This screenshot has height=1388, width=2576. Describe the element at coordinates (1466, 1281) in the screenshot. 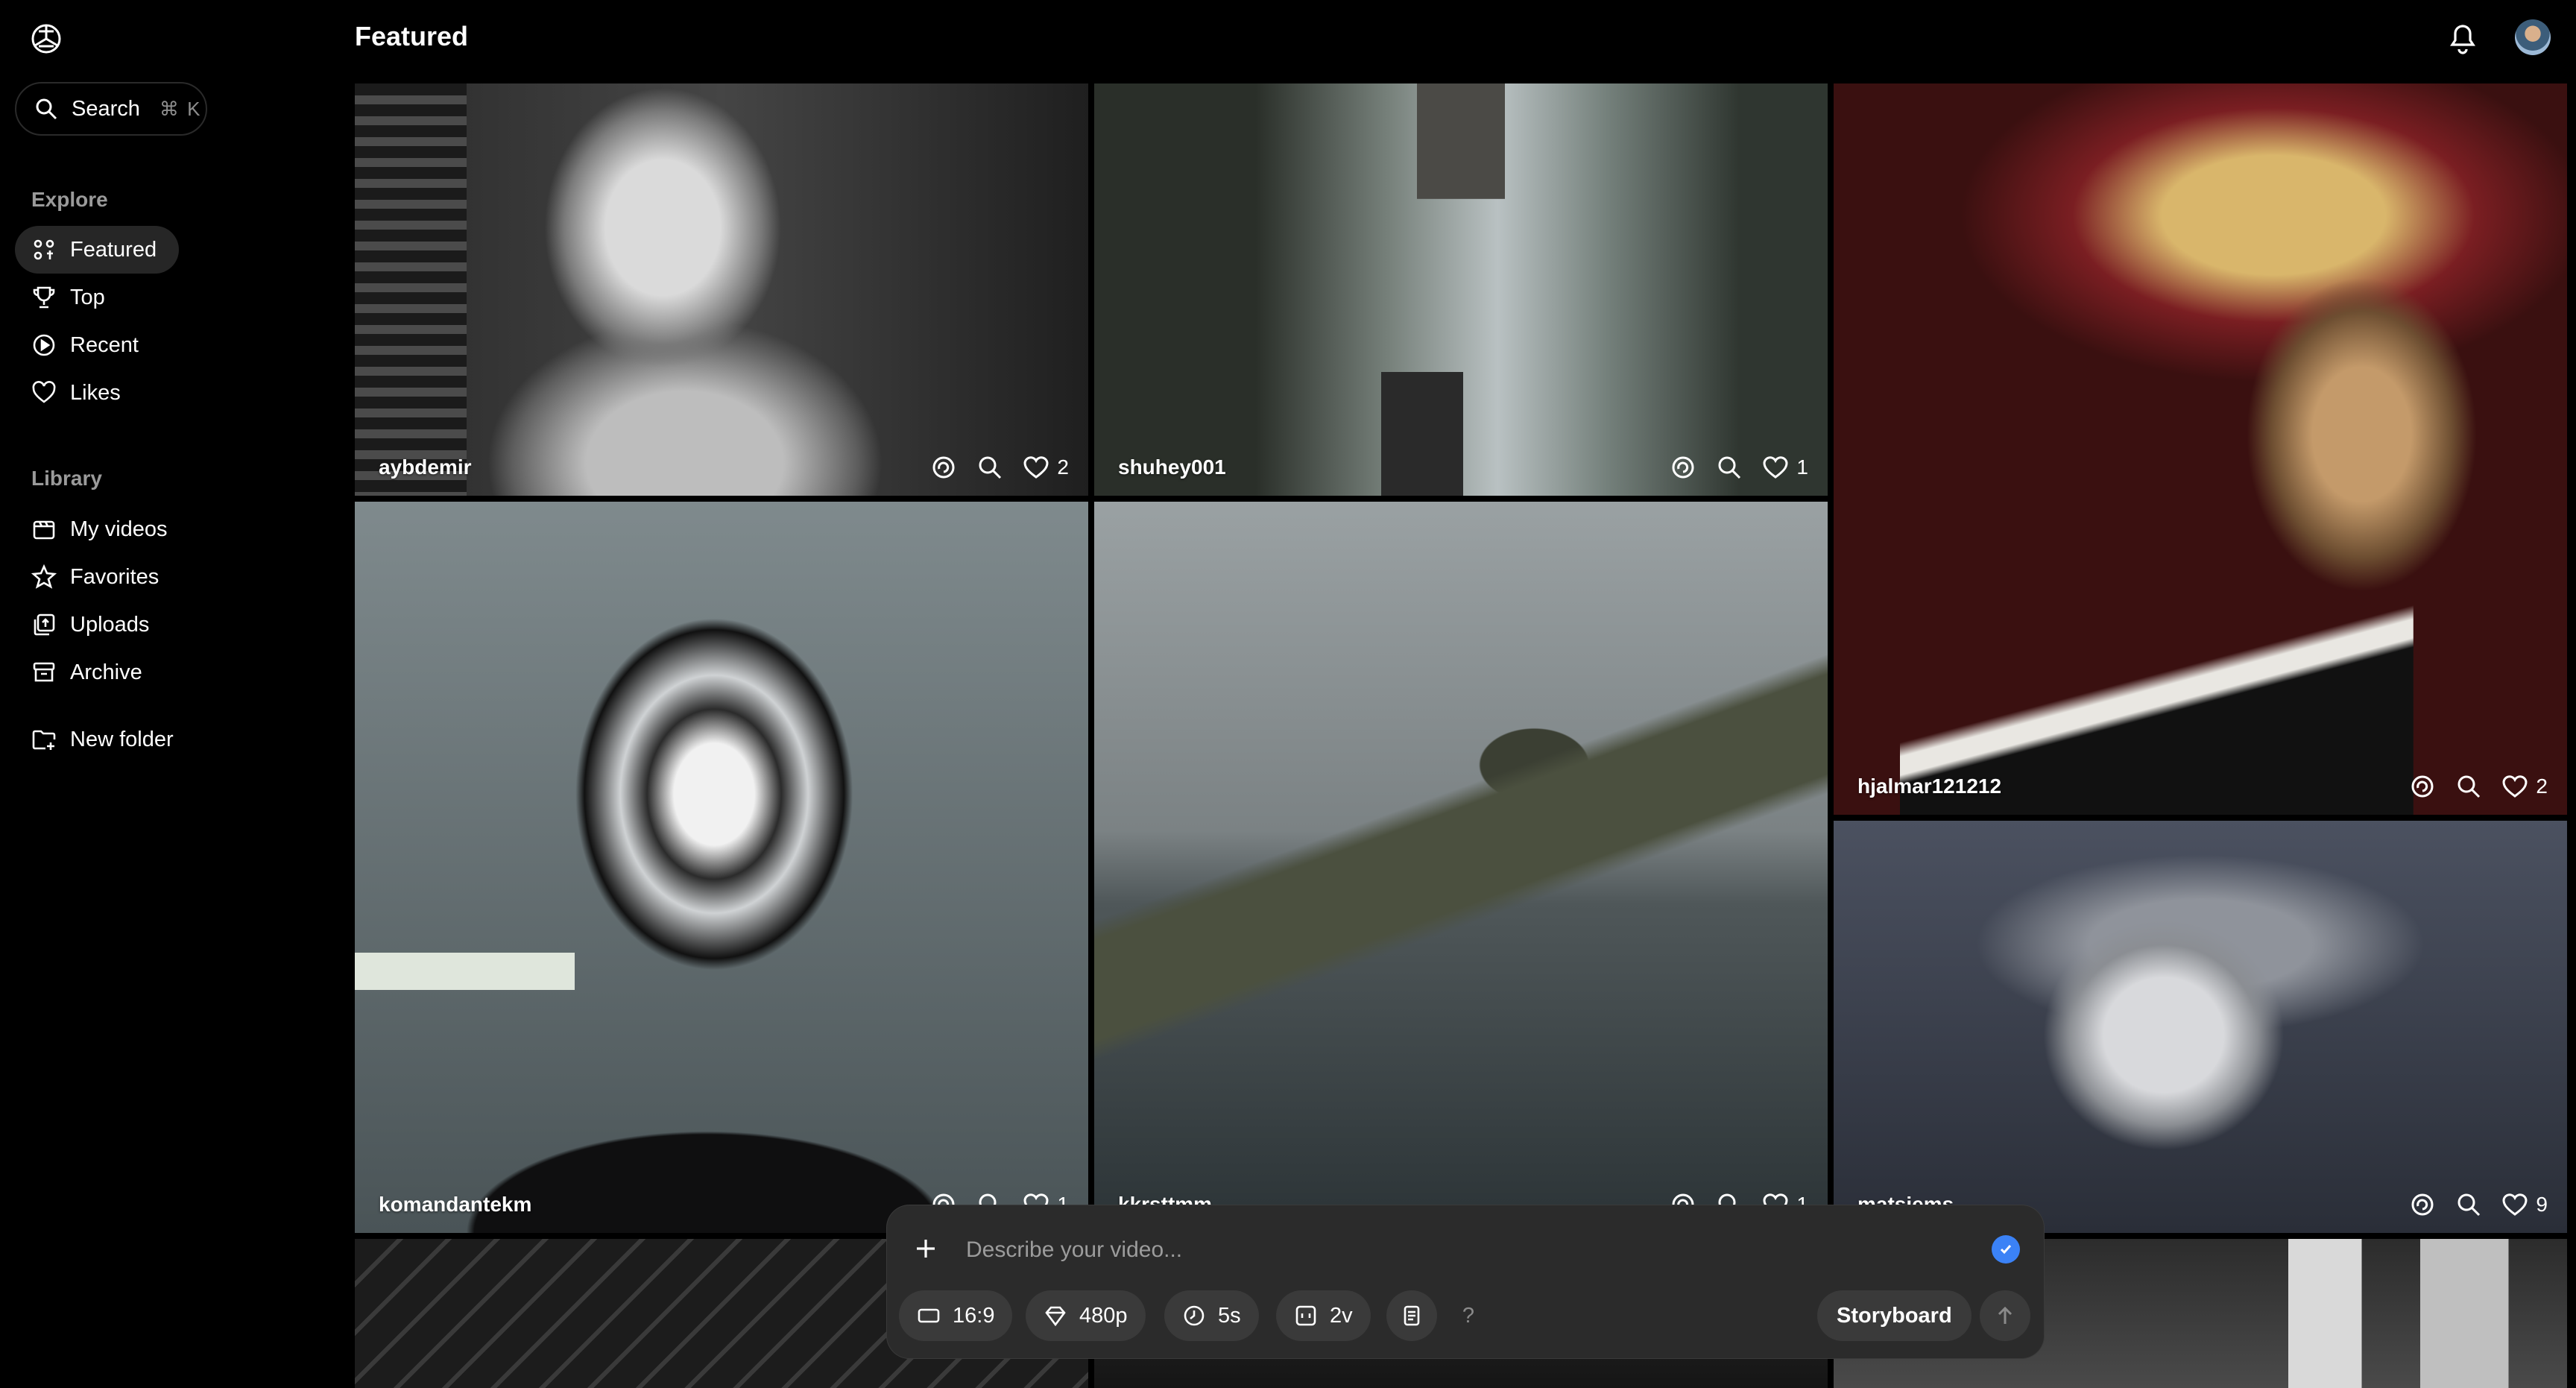

I see `prompt-composer: 16:9 480p 5s 2v ? Storyboard` at that location.